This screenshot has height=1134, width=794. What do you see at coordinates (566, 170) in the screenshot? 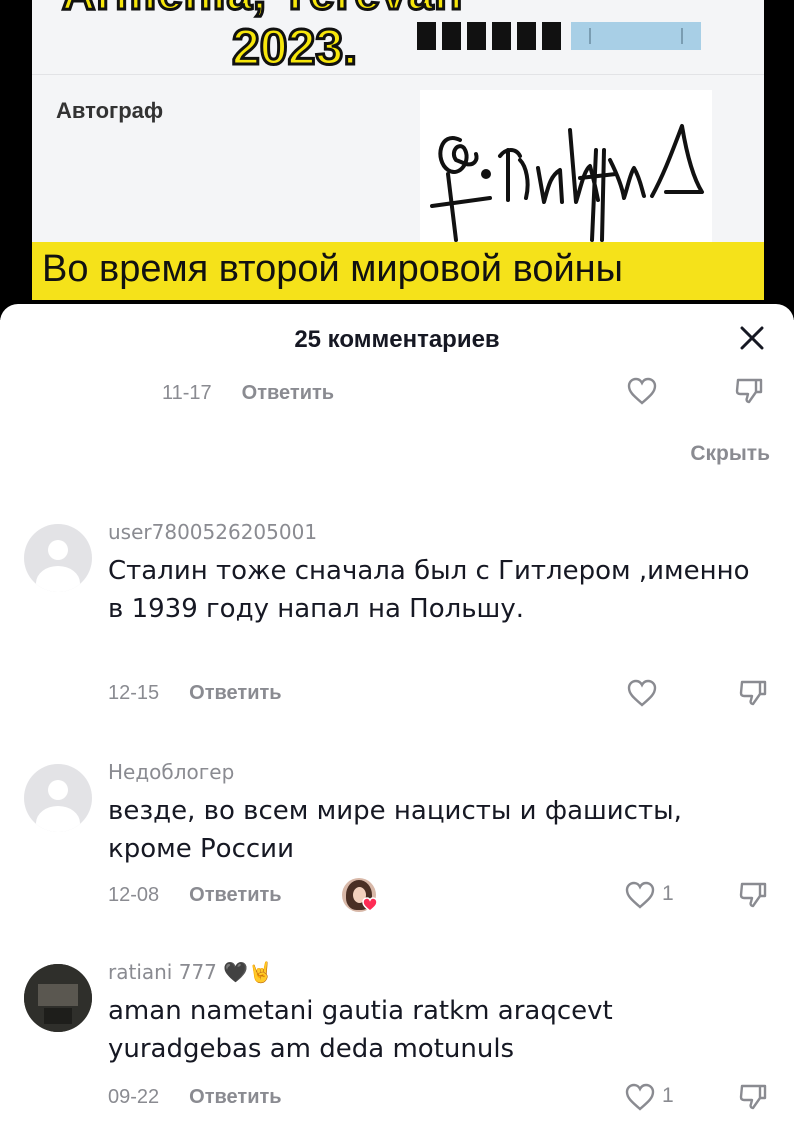
I see `signature-image` at bounding box center [566, 170].